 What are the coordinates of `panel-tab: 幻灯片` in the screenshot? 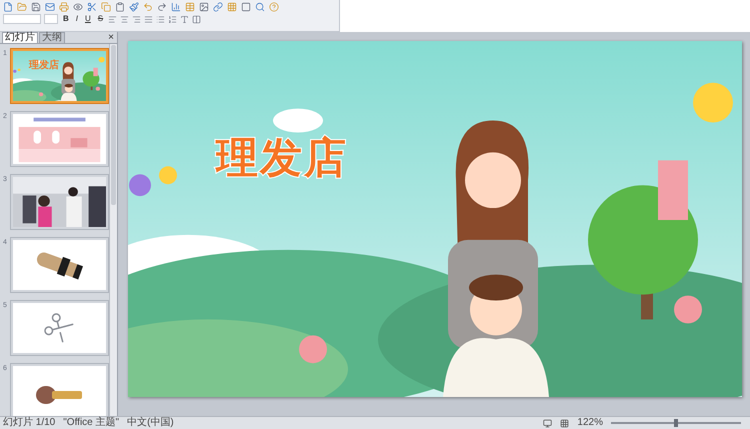 It's located at (20, 37).